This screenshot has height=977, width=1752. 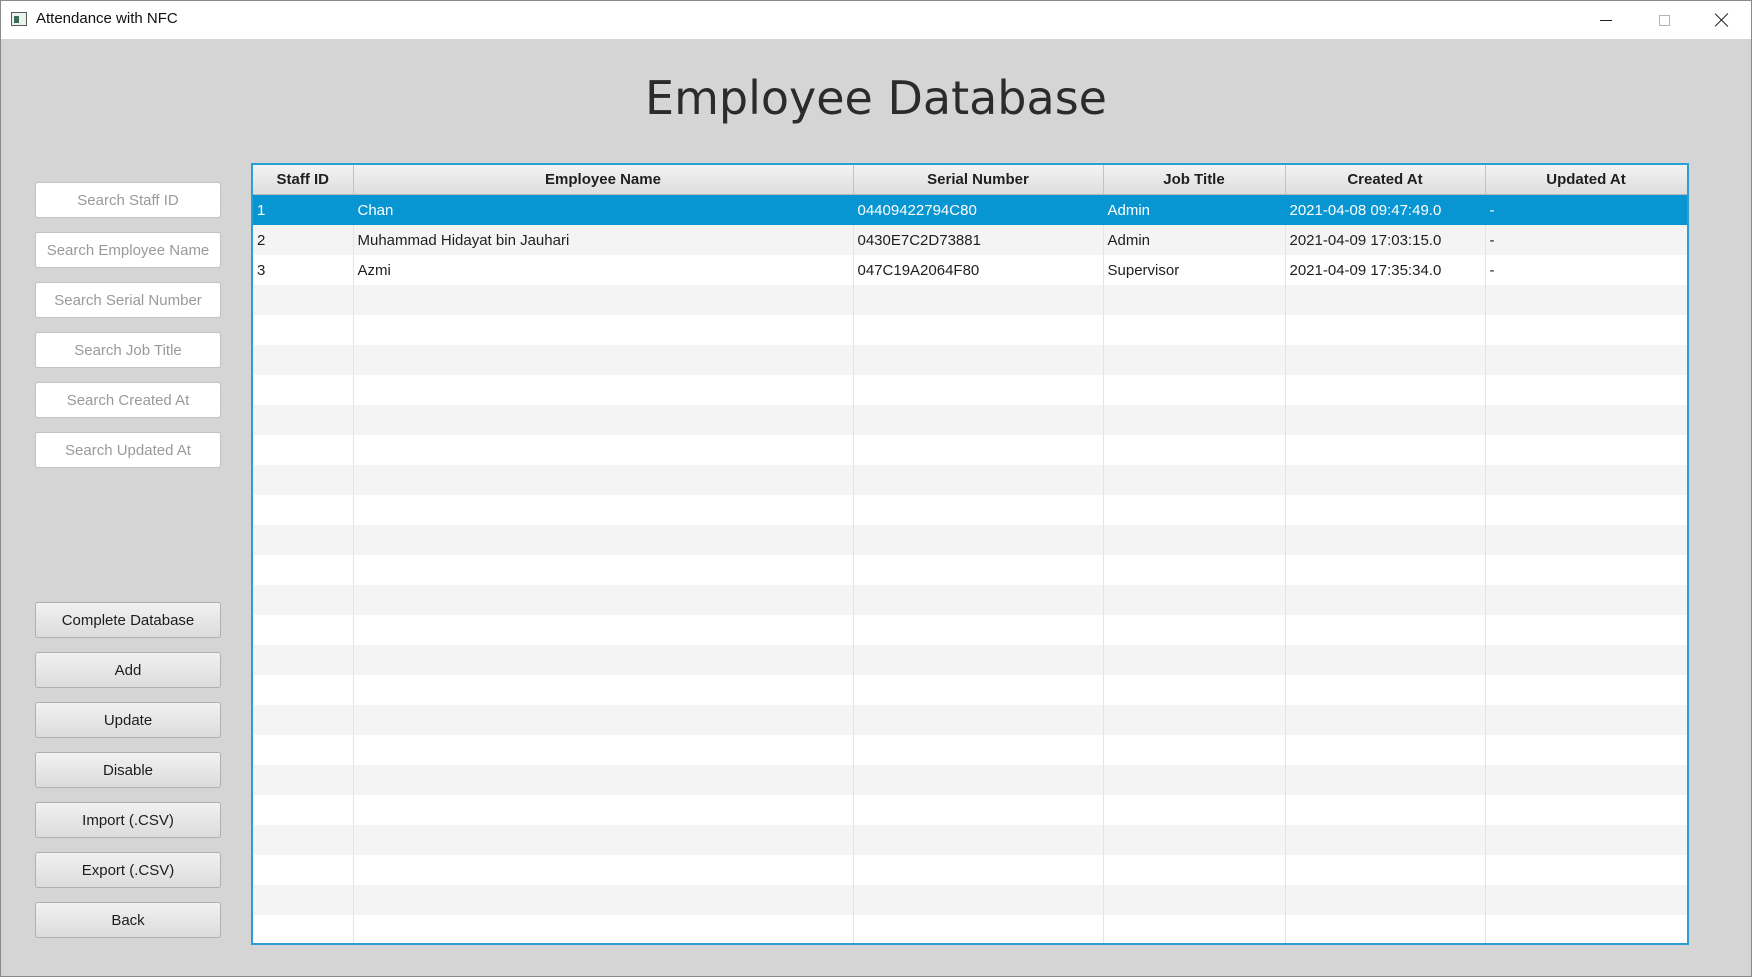 What do you see at coordinates (1586, 180) in the screenshot?
I see `column-header-updated-at: Updated At` at bounding box center [1586, 180].